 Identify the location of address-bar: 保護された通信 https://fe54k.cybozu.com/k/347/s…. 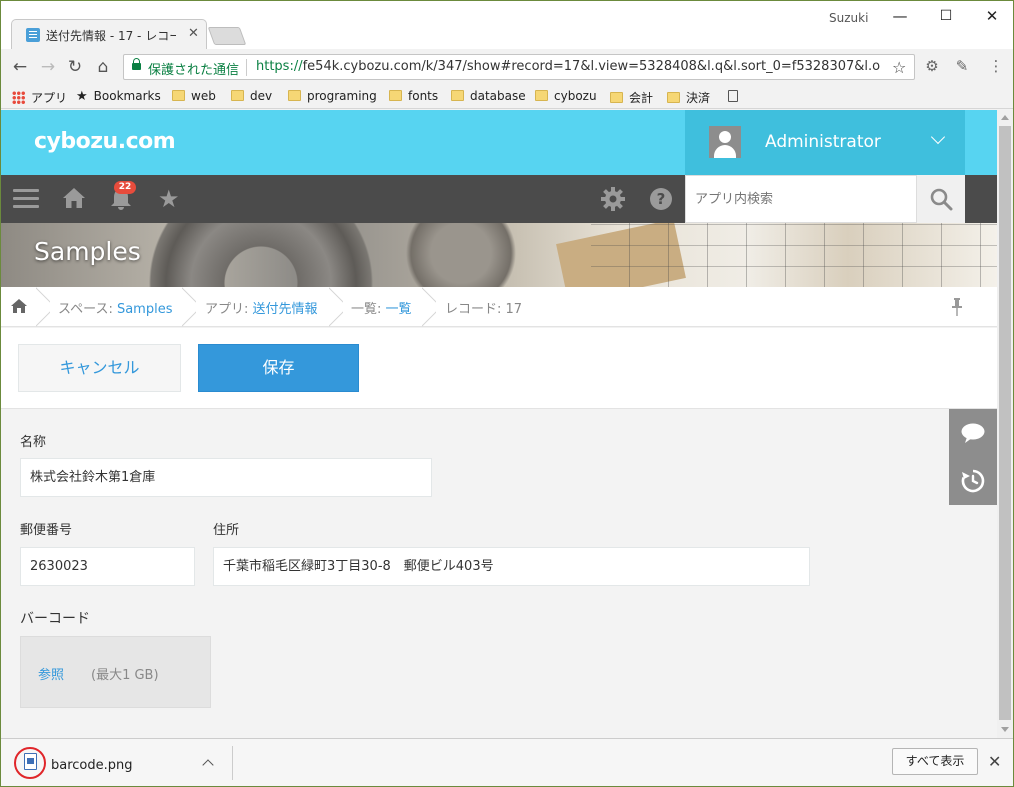
(519, 67).